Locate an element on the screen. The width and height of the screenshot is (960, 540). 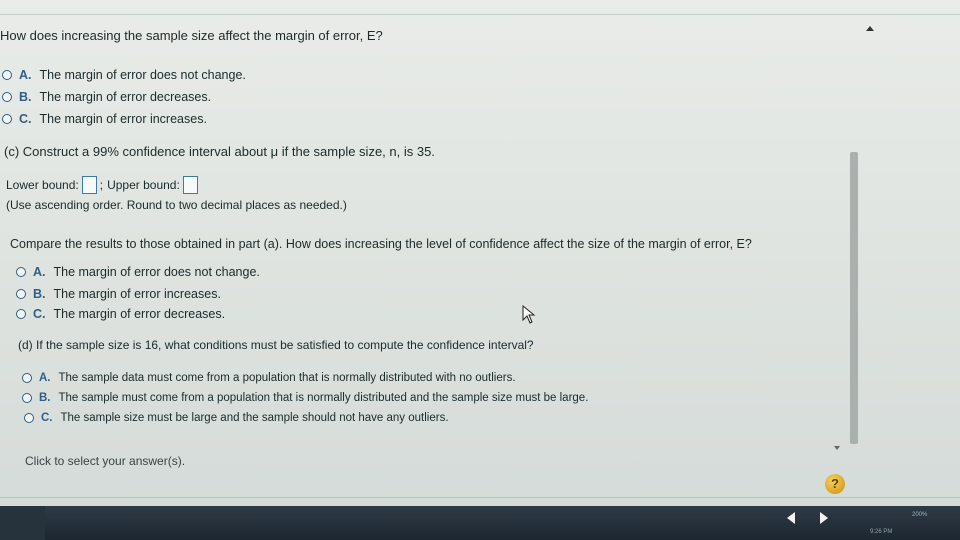
top-divider is located at coordinates (480, 14).